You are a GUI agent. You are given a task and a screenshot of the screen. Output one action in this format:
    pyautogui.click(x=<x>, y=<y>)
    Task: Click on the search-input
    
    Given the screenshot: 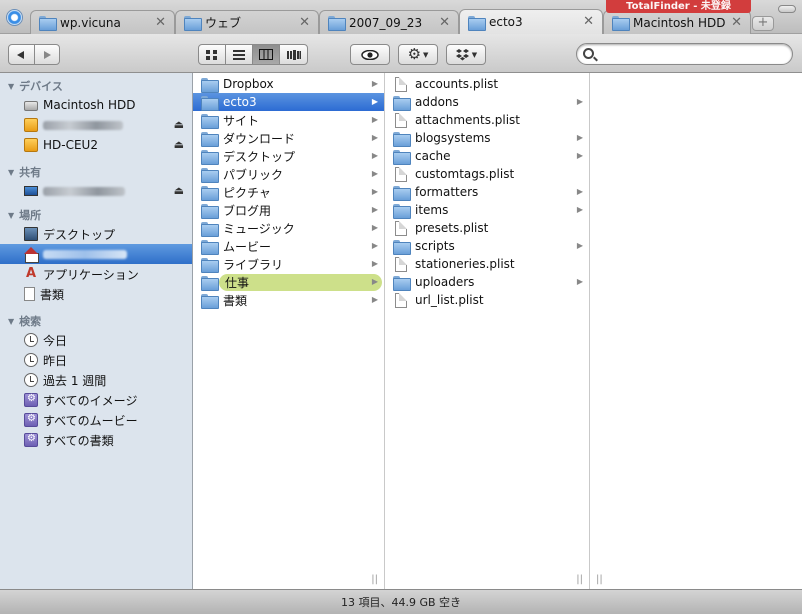 What is the action you would take?
    pyautogui.click(x=691, y=54)
    